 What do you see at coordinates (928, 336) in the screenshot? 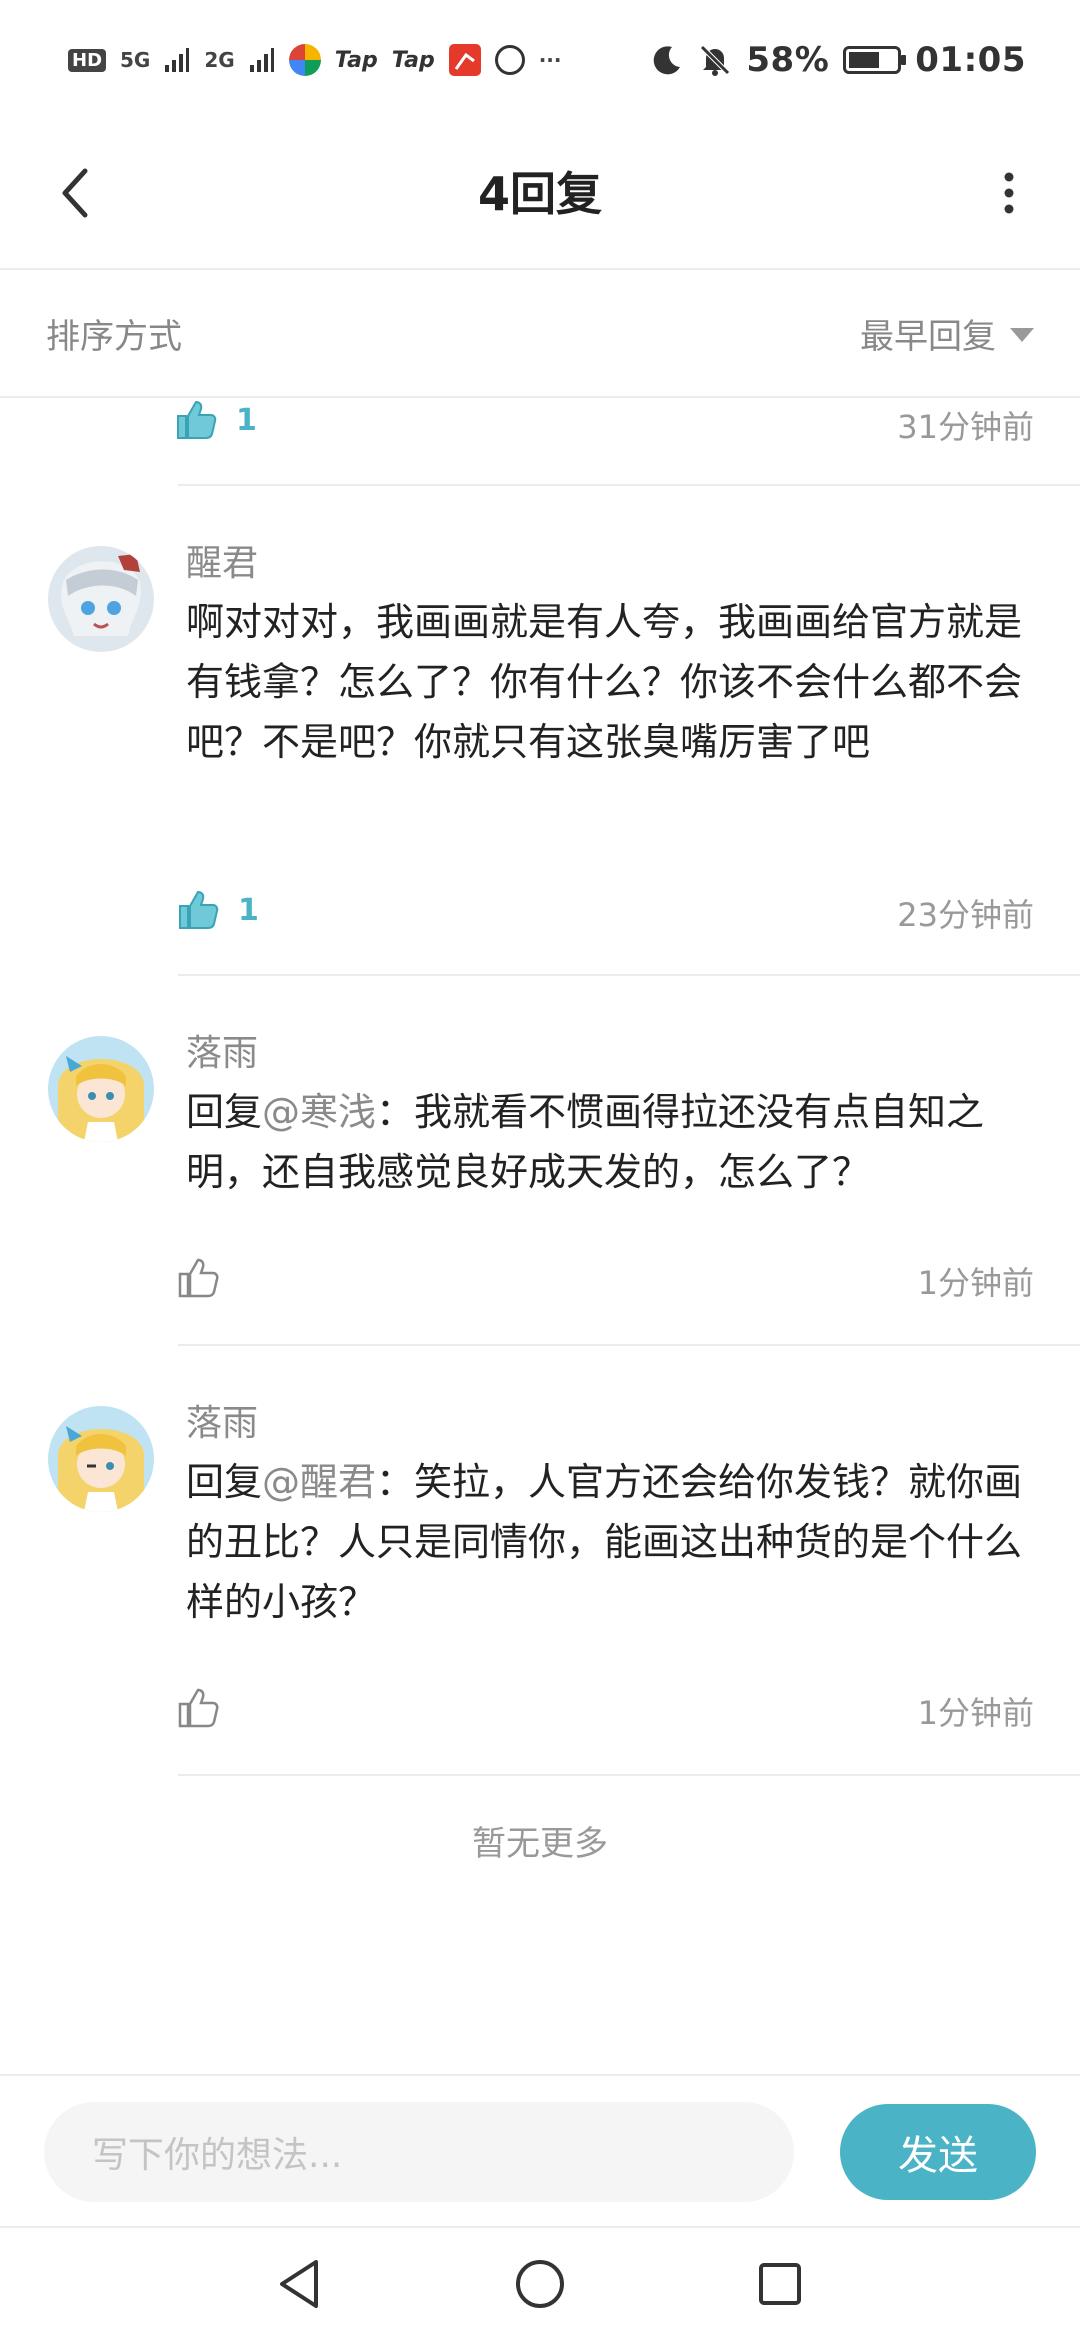
I see `sort-selected: 最早回复` at bounding box center [928, 336].